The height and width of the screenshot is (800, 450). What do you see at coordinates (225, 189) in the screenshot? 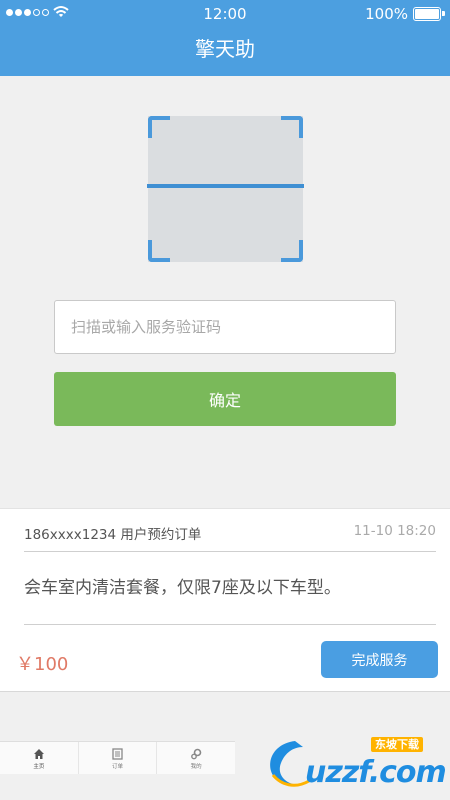
I see `qr-scanner-frame` at bounding box center [225, 189].